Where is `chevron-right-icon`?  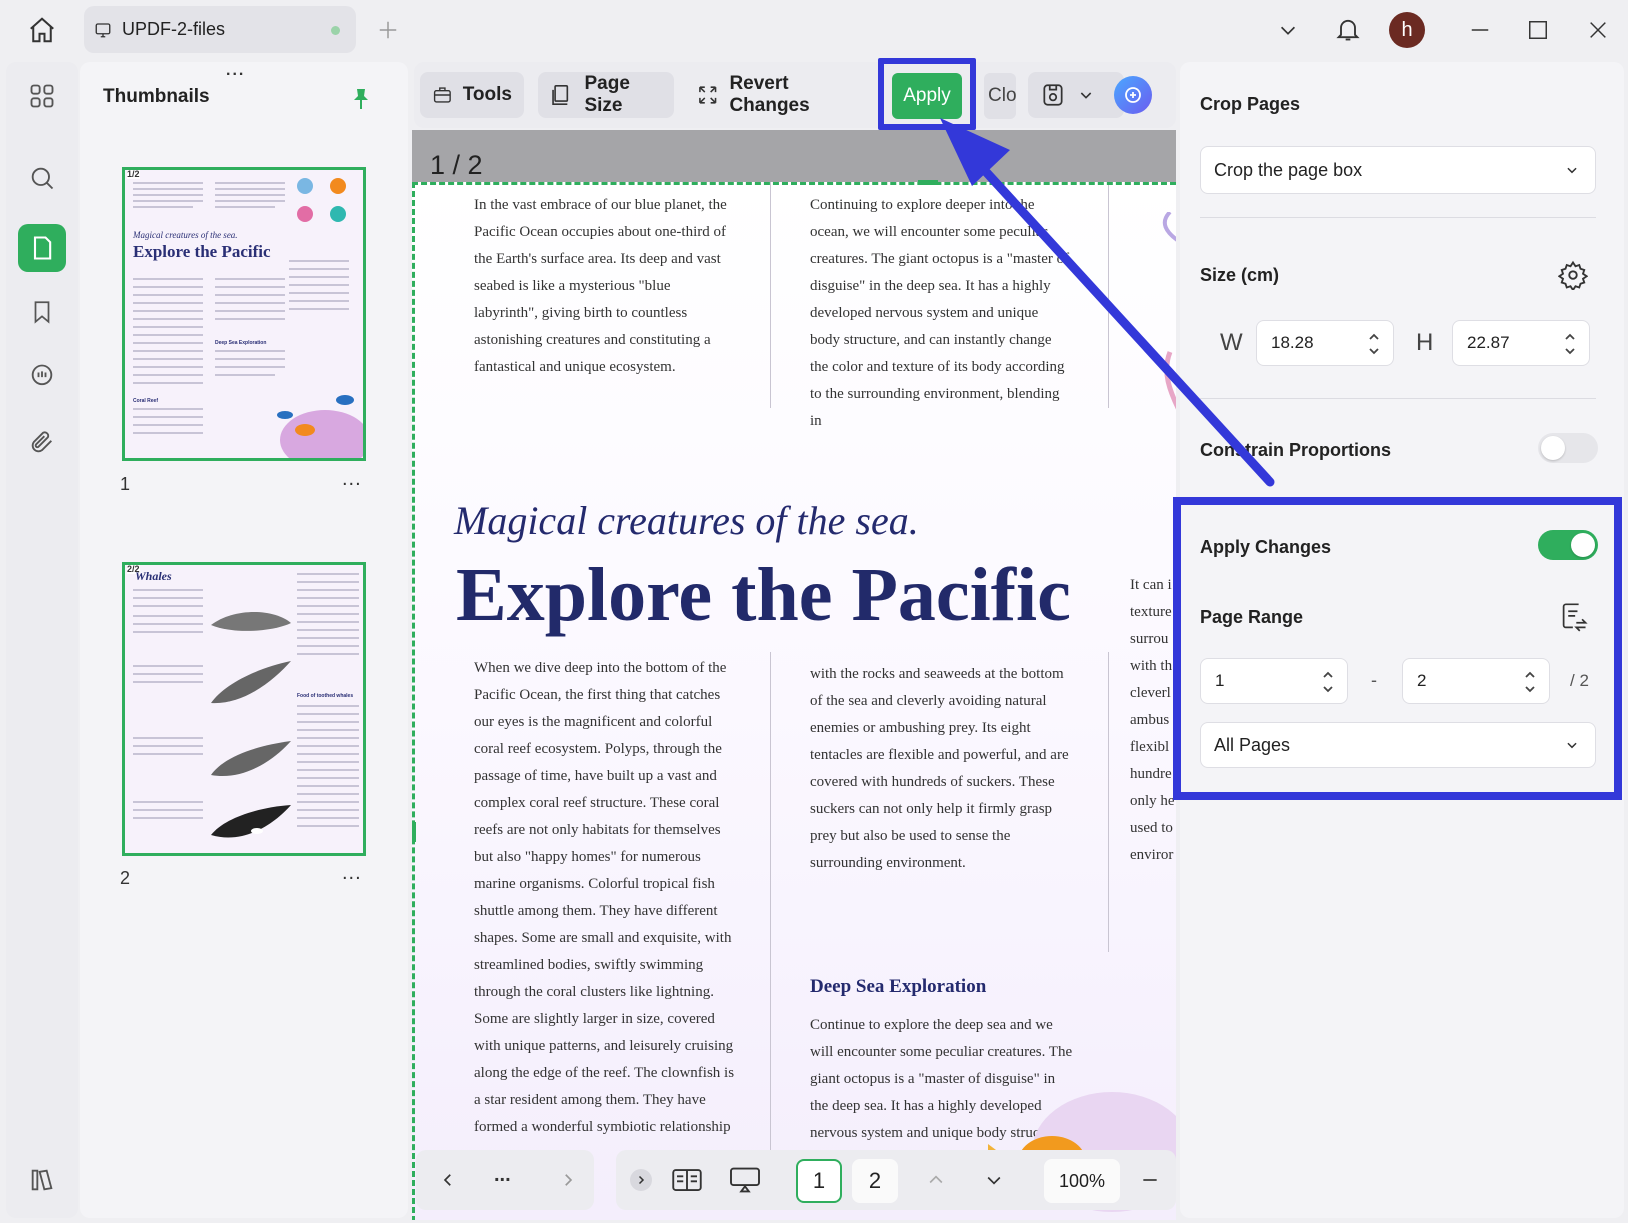 chevron-right-icon is located at coordinates (568, 1180).